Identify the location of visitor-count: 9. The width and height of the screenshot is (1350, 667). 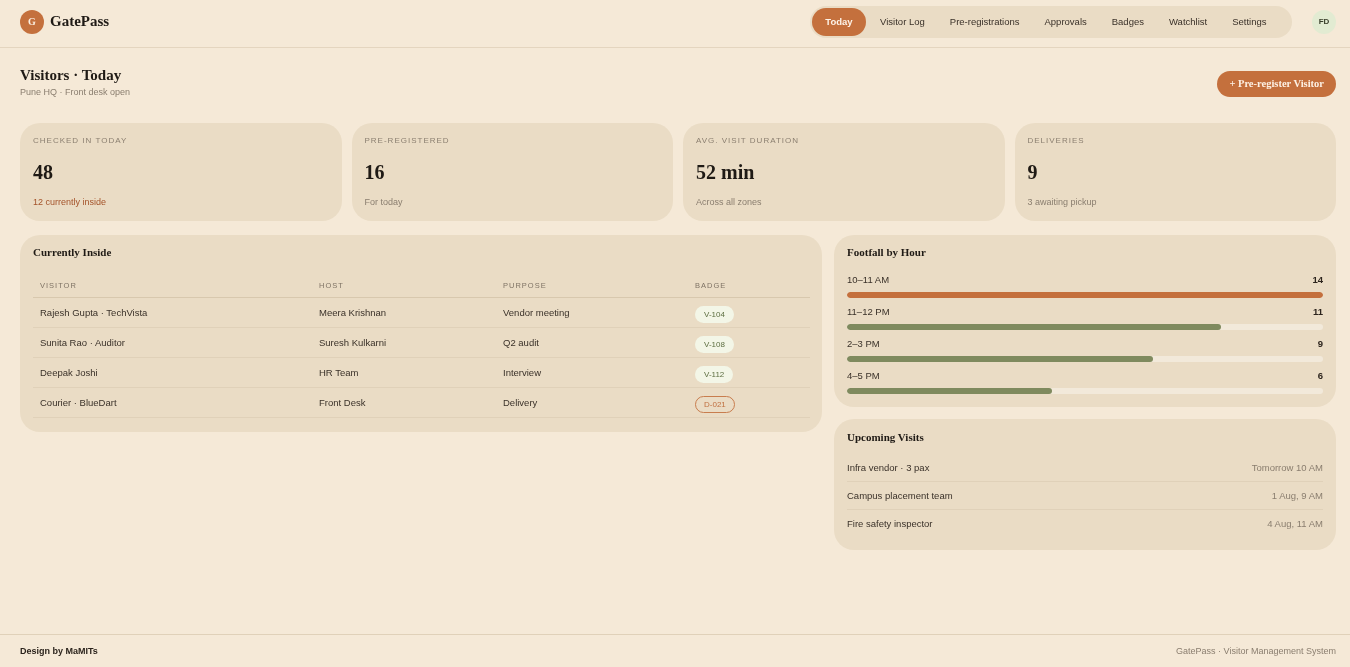
(1320, 344).